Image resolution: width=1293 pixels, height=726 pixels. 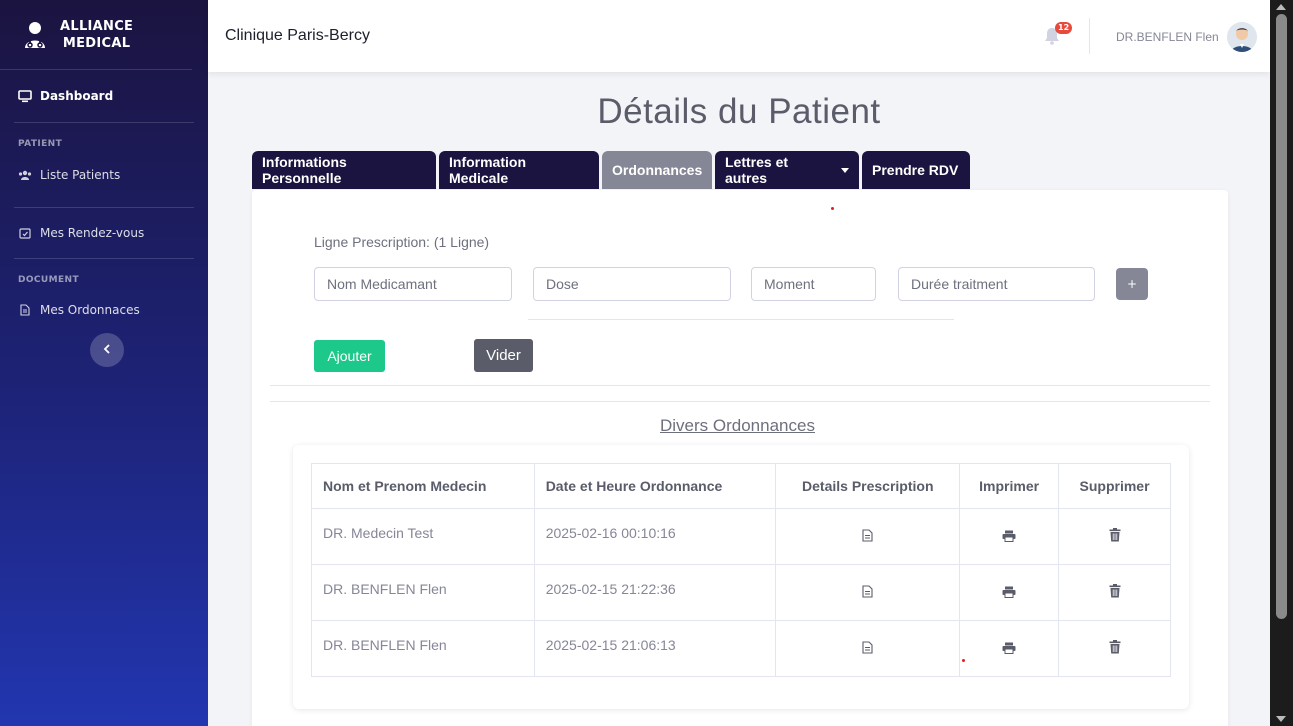 What do you see at coordinates (402, 242) in the screenshot?
I see `prescription-label: Ligne Prescription: (1 Ligne)` at bounding box center [402, 242].